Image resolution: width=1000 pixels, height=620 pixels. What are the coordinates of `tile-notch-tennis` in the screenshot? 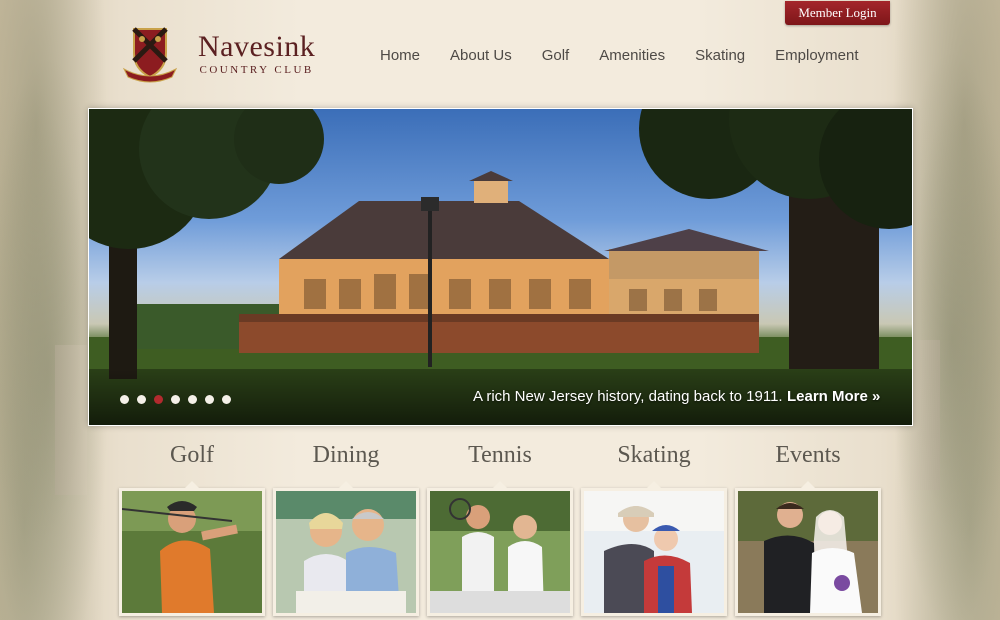 It's located at (500, 486).